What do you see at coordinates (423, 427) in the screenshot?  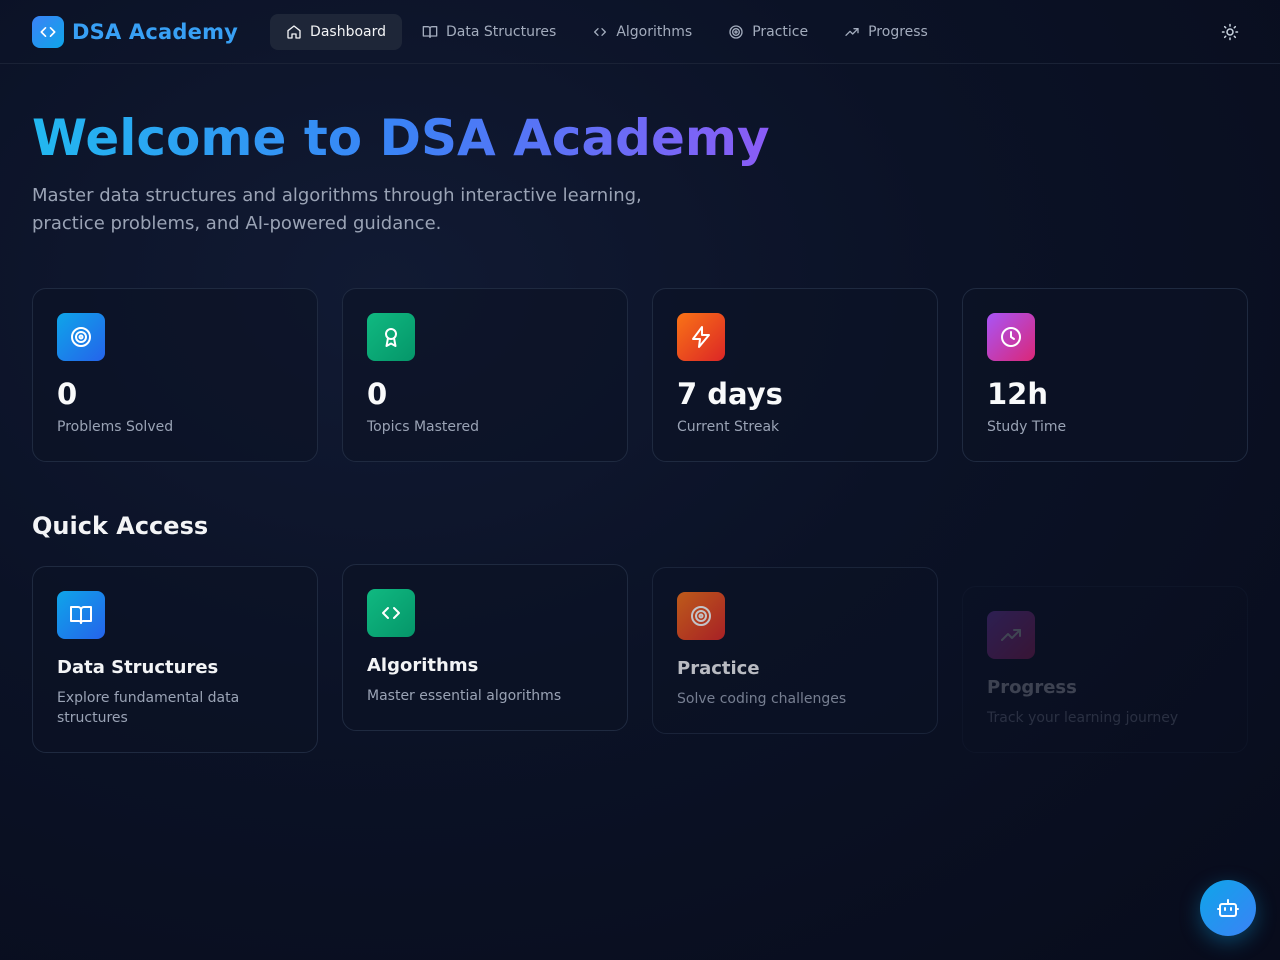 I see `stat-label: Topics Mastered` at bounding box center [423, 427].